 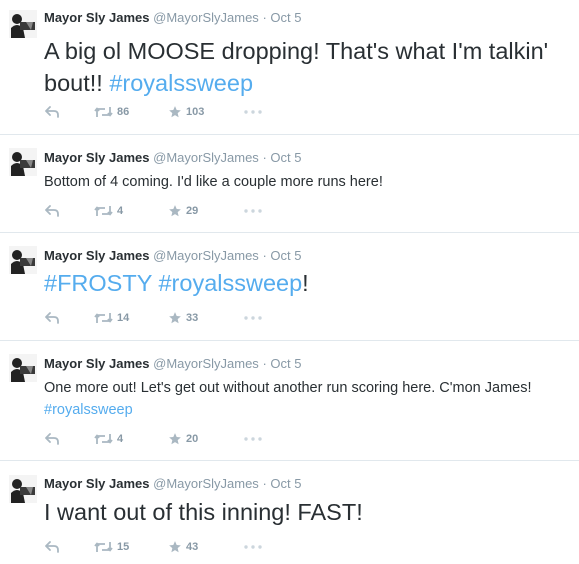 I want to click on favorite-count: 43, so click(x=192, y=547).